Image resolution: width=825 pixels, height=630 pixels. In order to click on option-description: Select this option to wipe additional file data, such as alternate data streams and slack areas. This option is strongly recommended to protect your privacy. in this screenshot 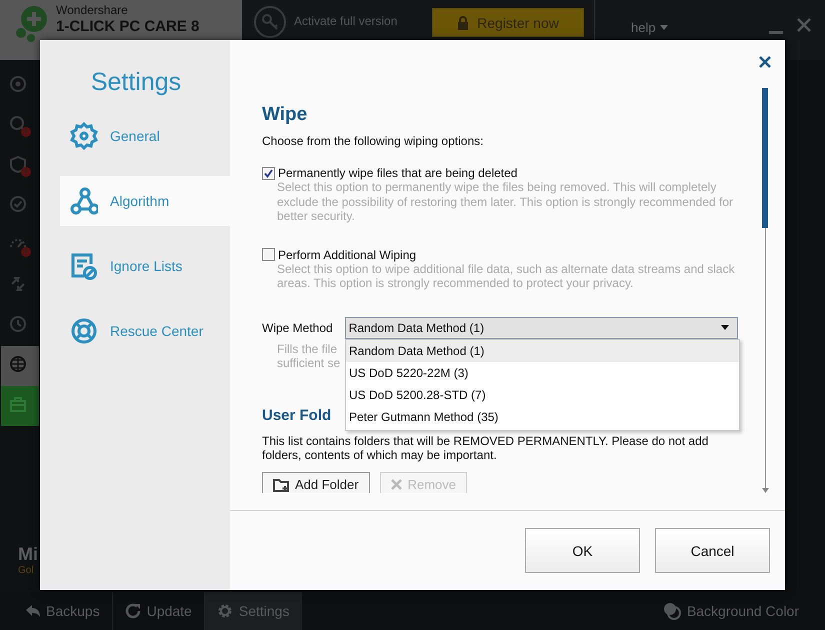, I will do `click(506, 276)`.